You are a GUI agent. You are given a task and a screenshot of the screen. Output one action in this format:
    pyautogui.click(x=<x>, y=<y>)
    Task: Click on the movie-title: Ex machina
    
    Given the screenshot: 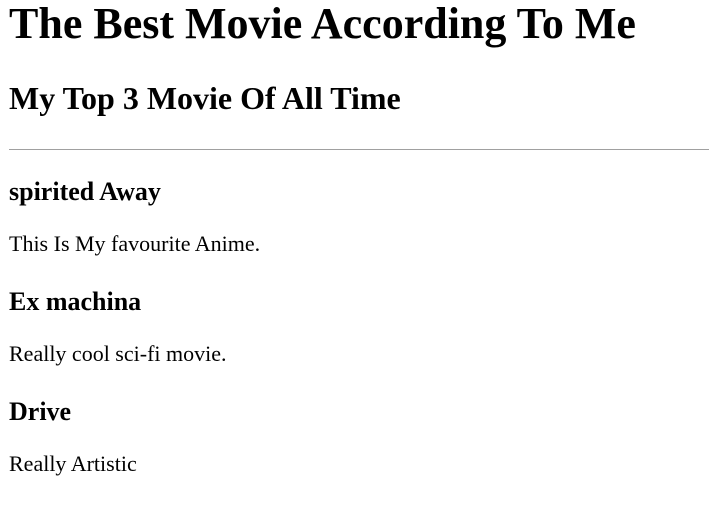 What is the action you would take?
    pyautogui.click(x=75, y=301)
    